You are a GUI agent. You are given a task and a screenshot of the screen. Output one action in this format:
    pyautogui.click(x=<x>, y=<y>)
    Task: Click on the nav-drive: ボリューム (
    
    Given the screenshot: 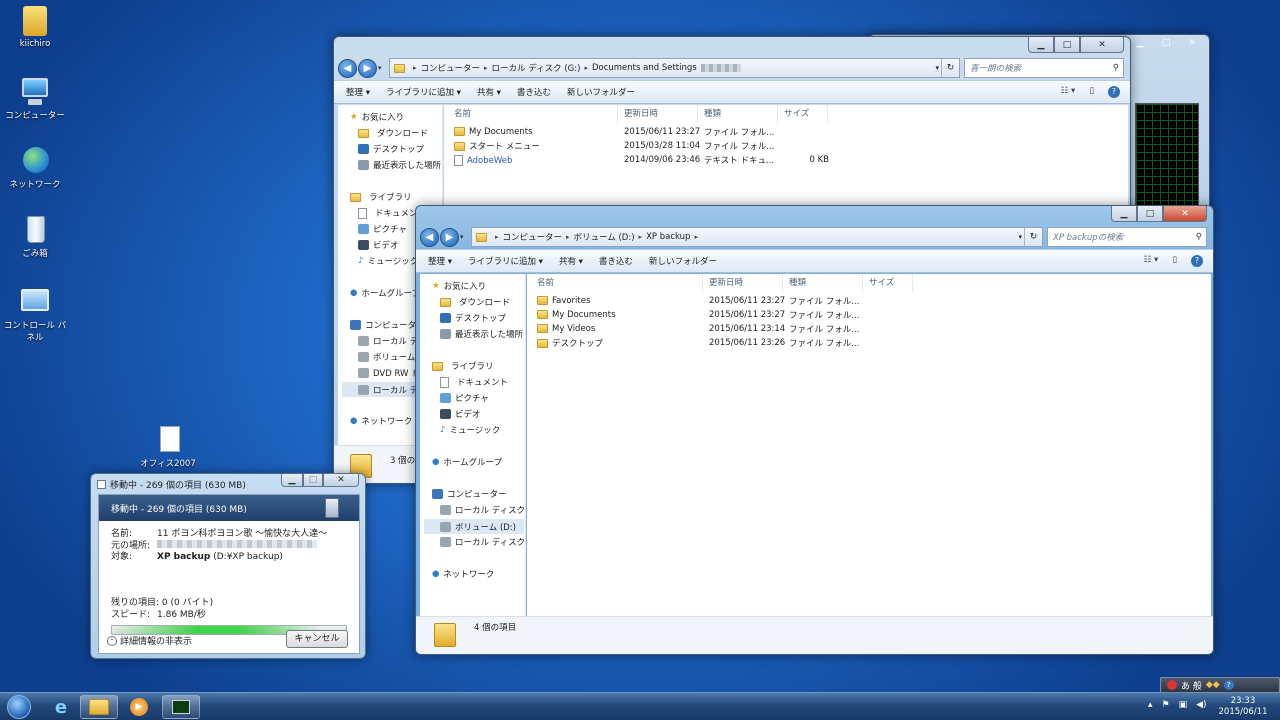 What is the action you would take?
    pyautogui.click(x=389, y=357)
    